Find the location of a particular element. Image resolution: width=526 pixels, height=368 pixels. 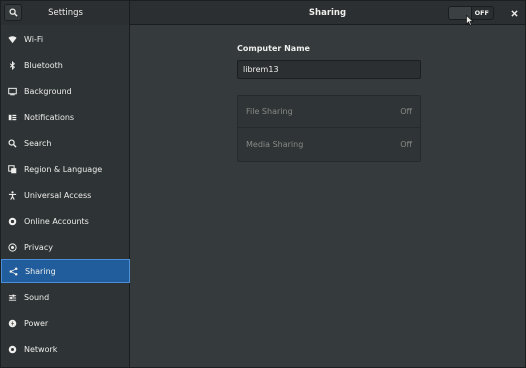

sidebar-item-label: Background is located at coordinates (48, 91).